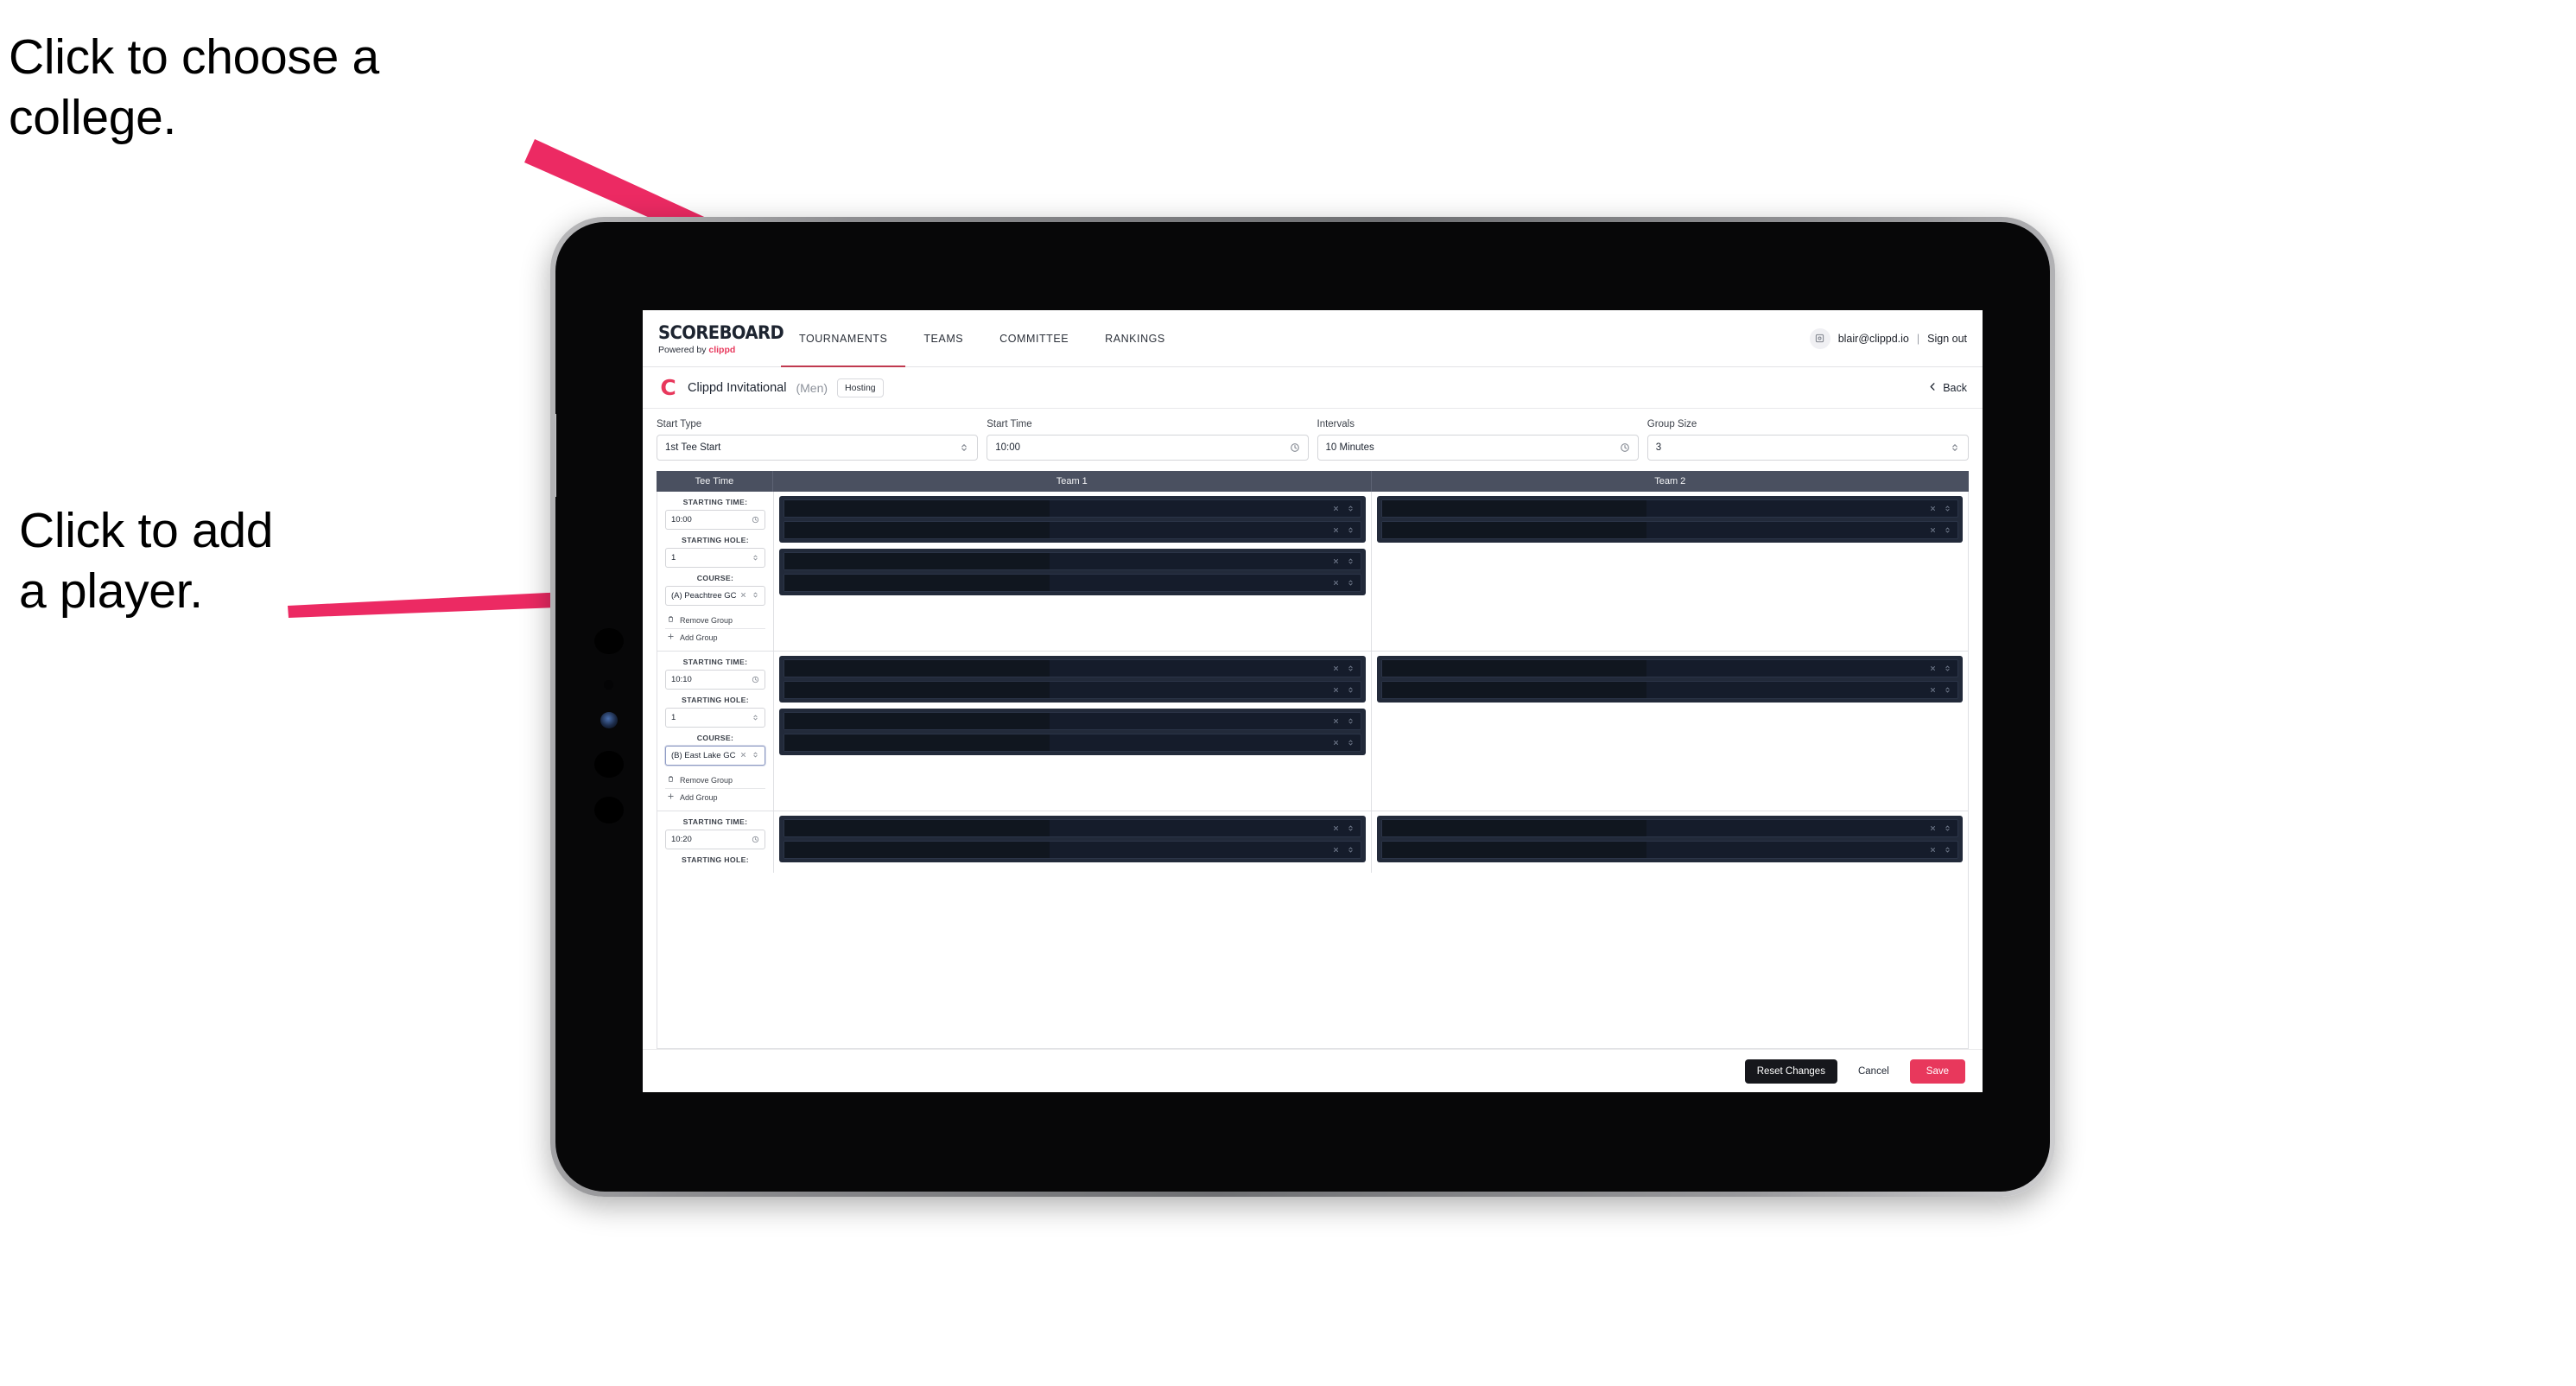  Describe the element at coordinates (1336, 424) in the screenshot. I see `label-intervals: Intervals` at that location.